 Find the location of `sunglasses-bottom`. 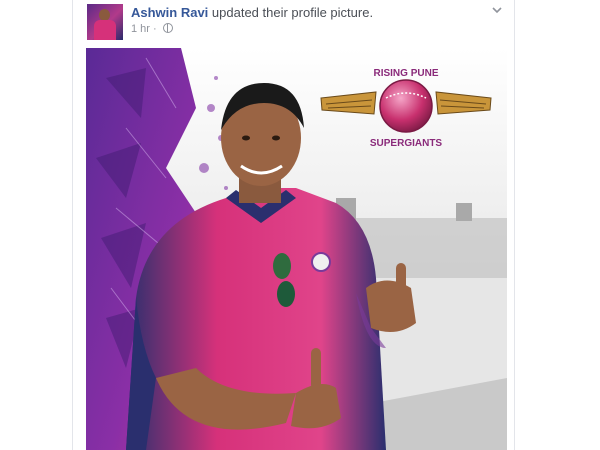

sunglasses-bottom is located at coordinates (286, 294).